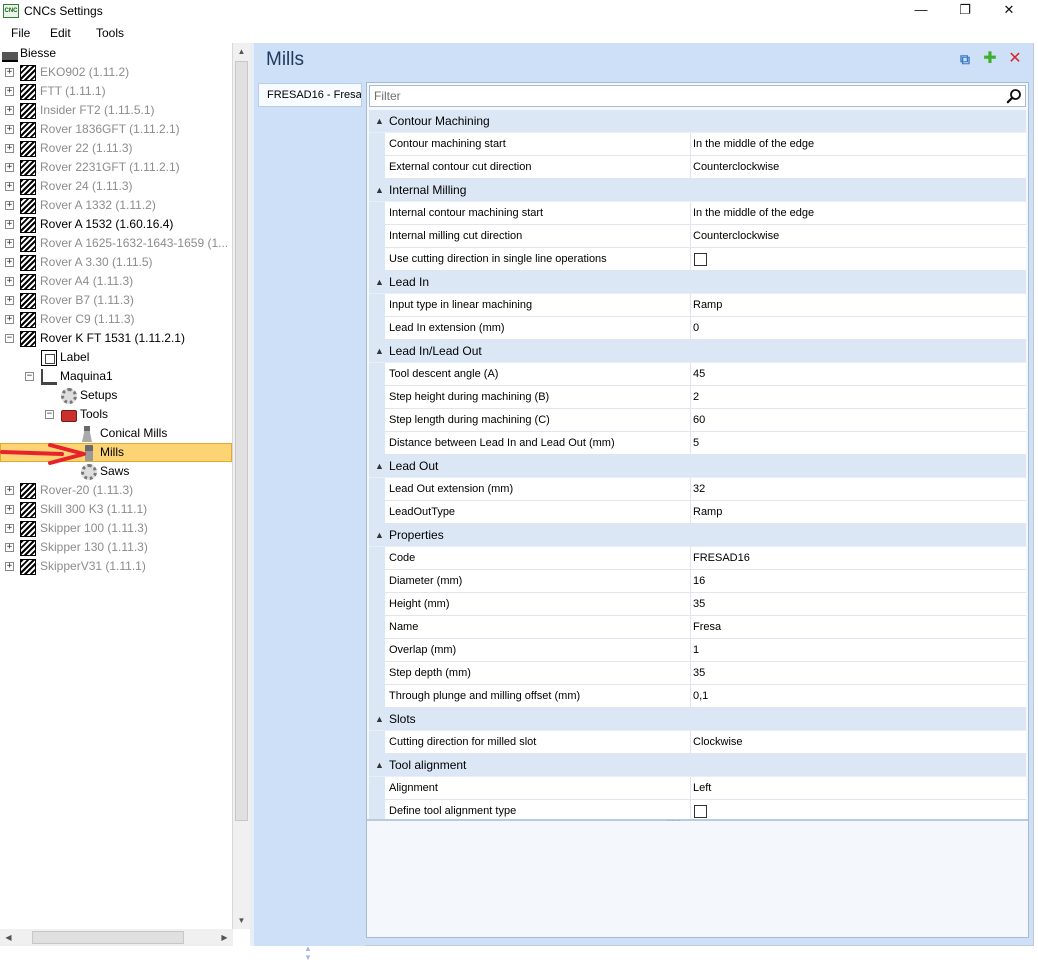 This screenshot has height=962, width=1038. Describe the element at coordinates (1009, 11) in the screenshot. I see `close-window-button: ✕` at that location.